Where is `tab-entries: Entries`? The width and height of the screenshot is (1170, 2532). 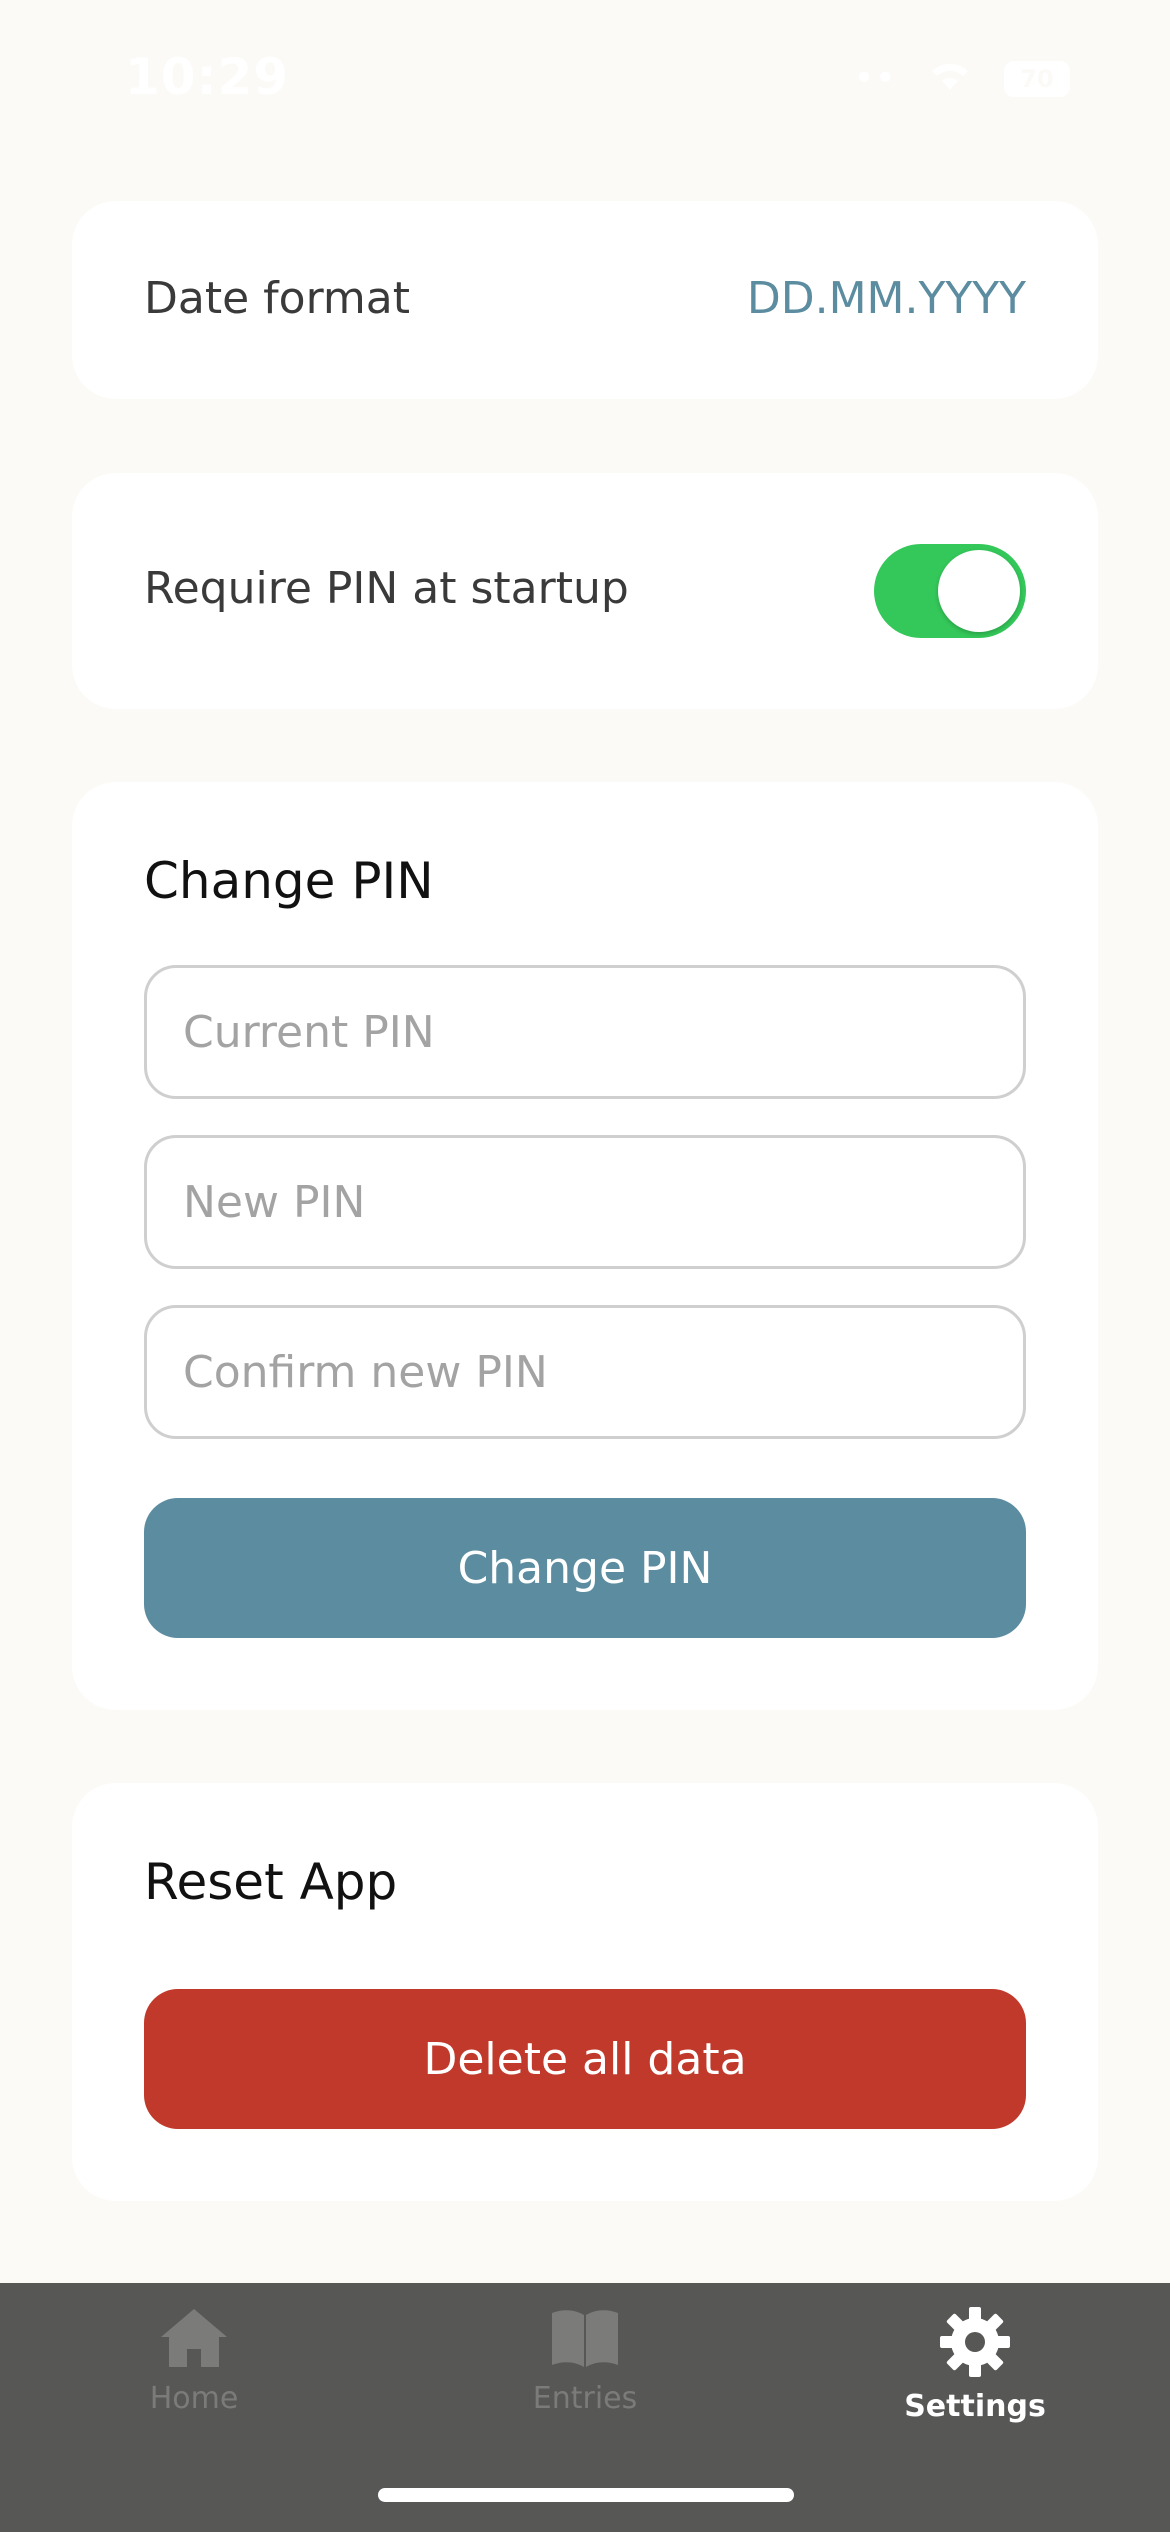 tab-entries: Entries is located at coordinates (585, 2360).